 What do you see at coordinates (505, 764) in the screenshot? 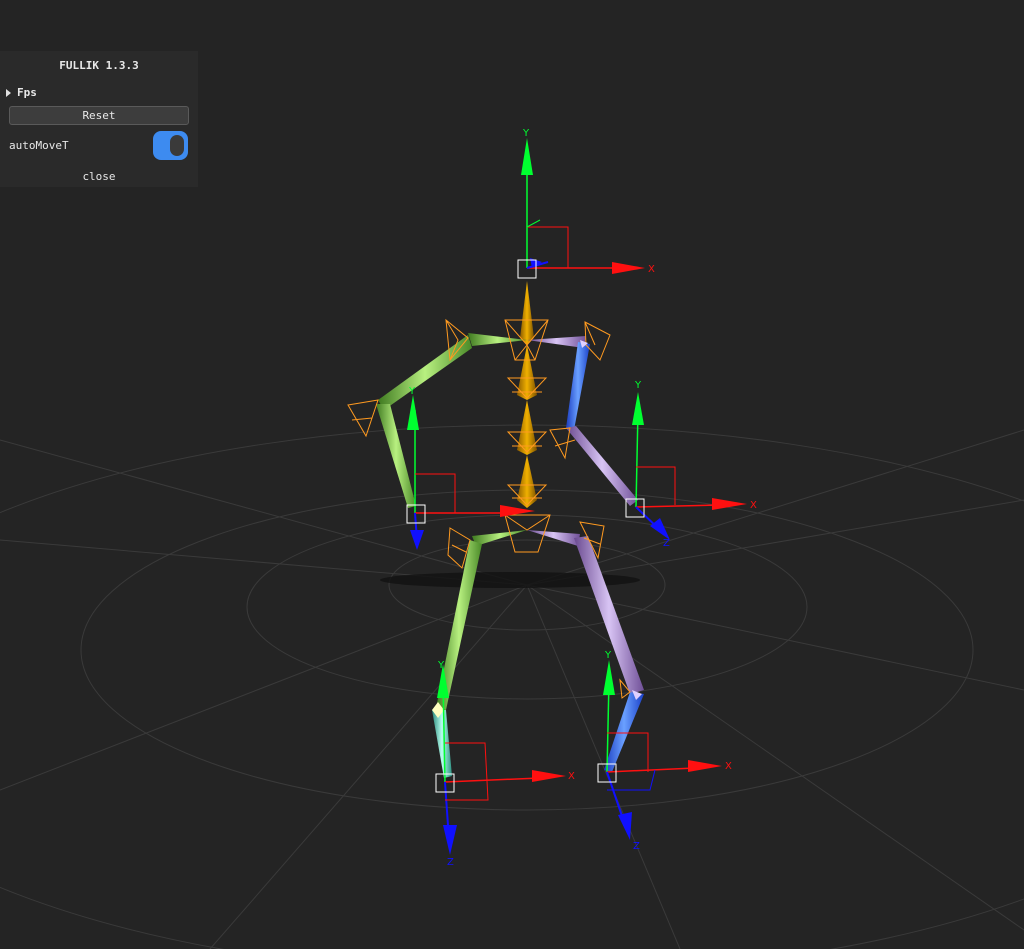
I see `gizmo-left-foot-target: Y X Z` at bounding box center [505, 764].